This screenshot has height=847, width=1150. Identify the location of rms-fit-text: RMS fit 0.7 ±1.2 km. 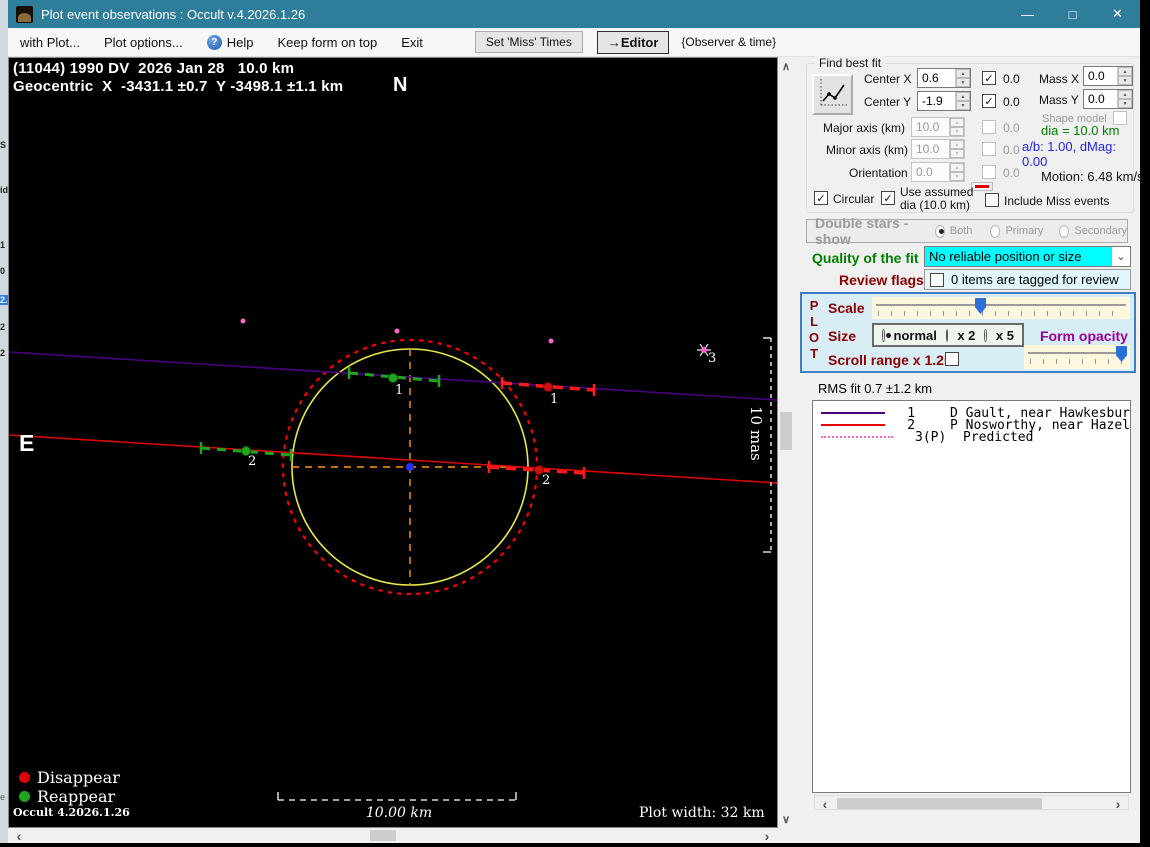
(875, 388).